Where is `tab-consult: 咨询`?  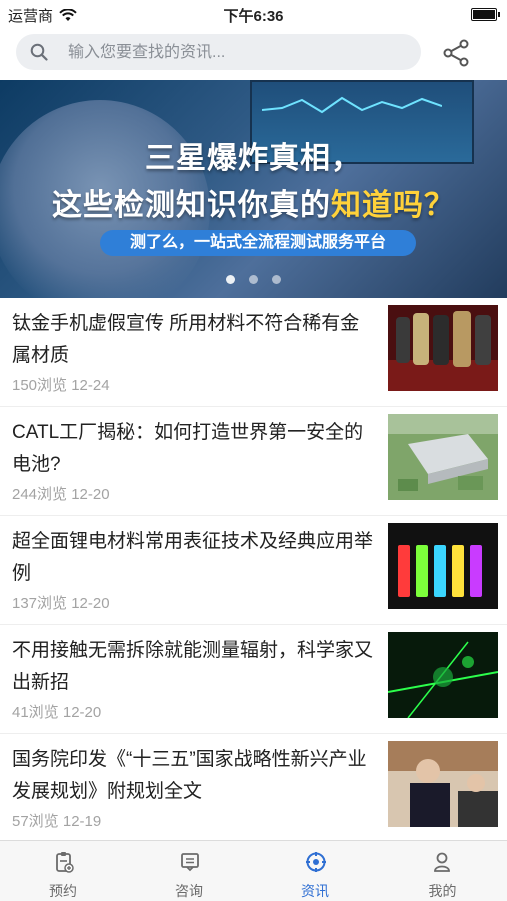
tab-consult: 咨询 is located at coordinates (189, 871).